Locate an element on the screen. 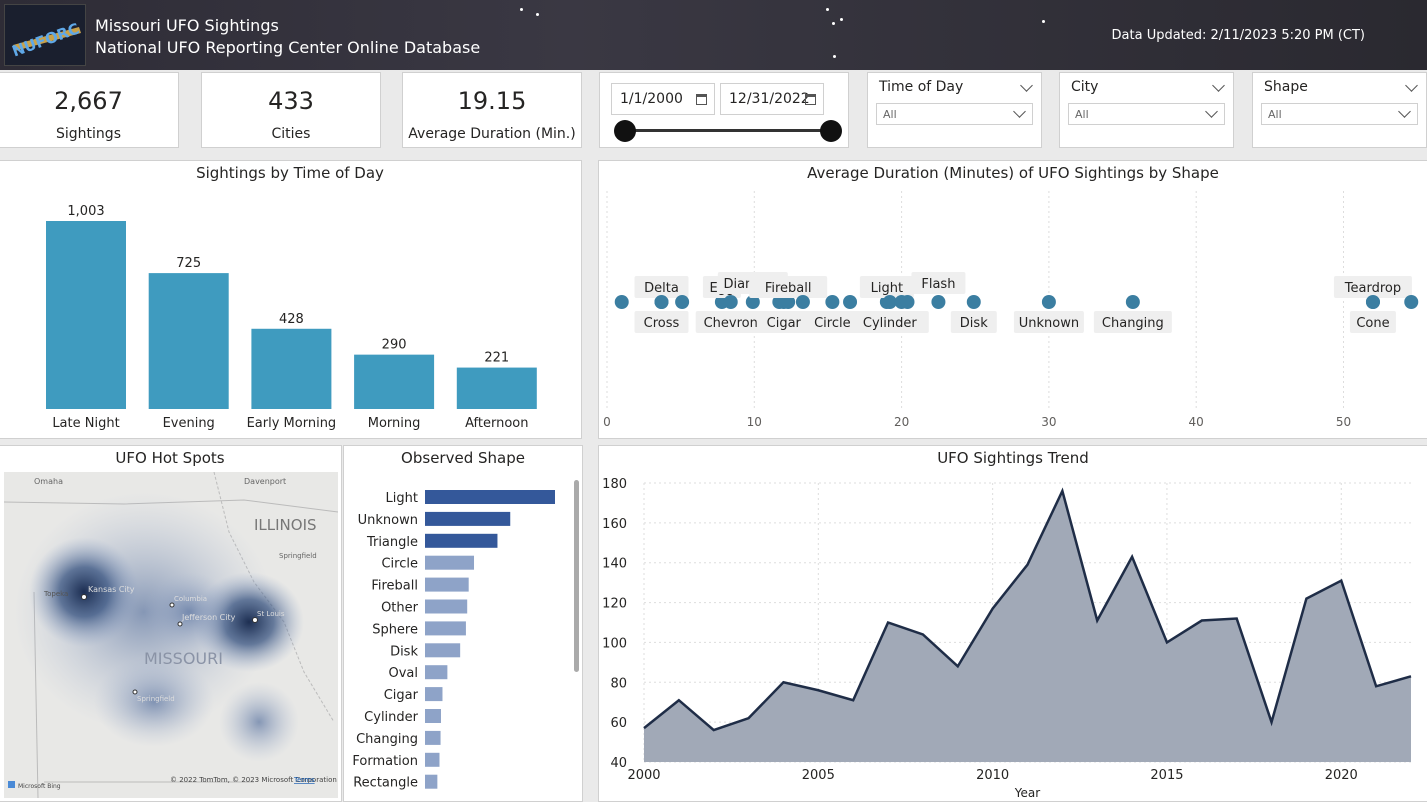 The image size is (1427, 802). map-label-springfield-il: Springfield is located at coordinates (298, 556).